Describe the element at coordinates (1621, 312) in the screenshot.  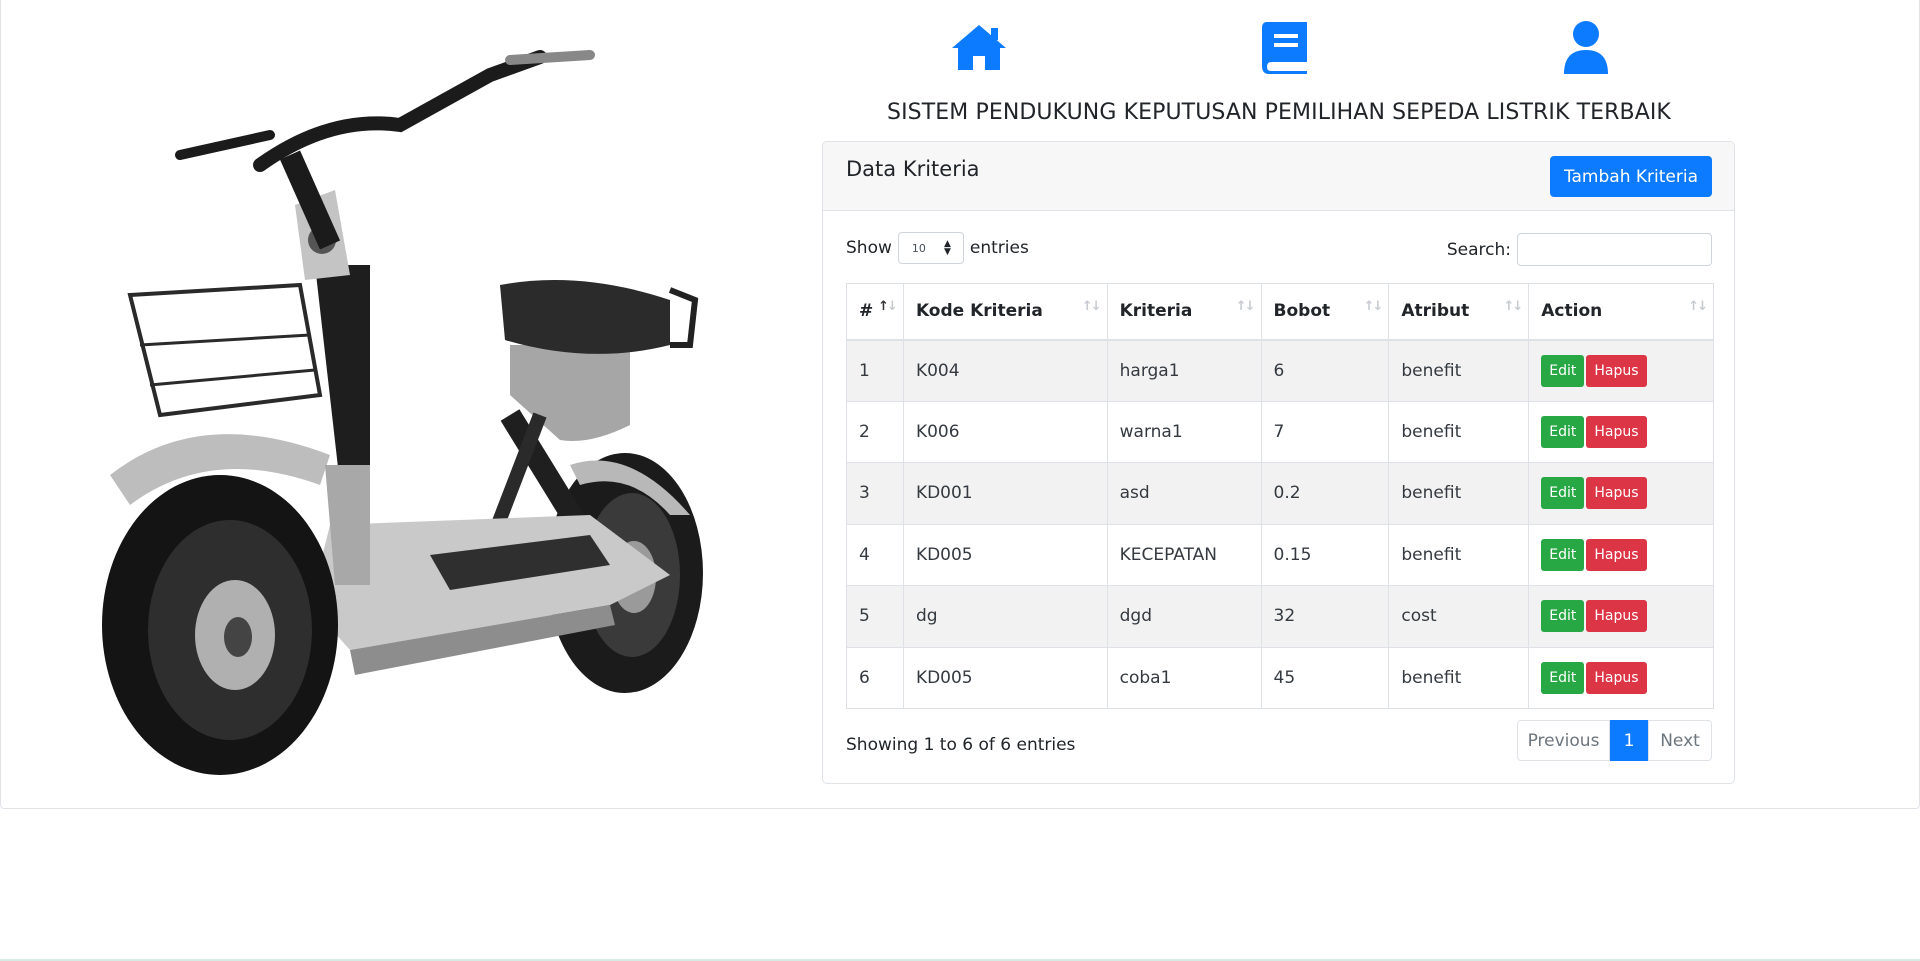
I see `column-header-action: Action ↑↓` at that location.